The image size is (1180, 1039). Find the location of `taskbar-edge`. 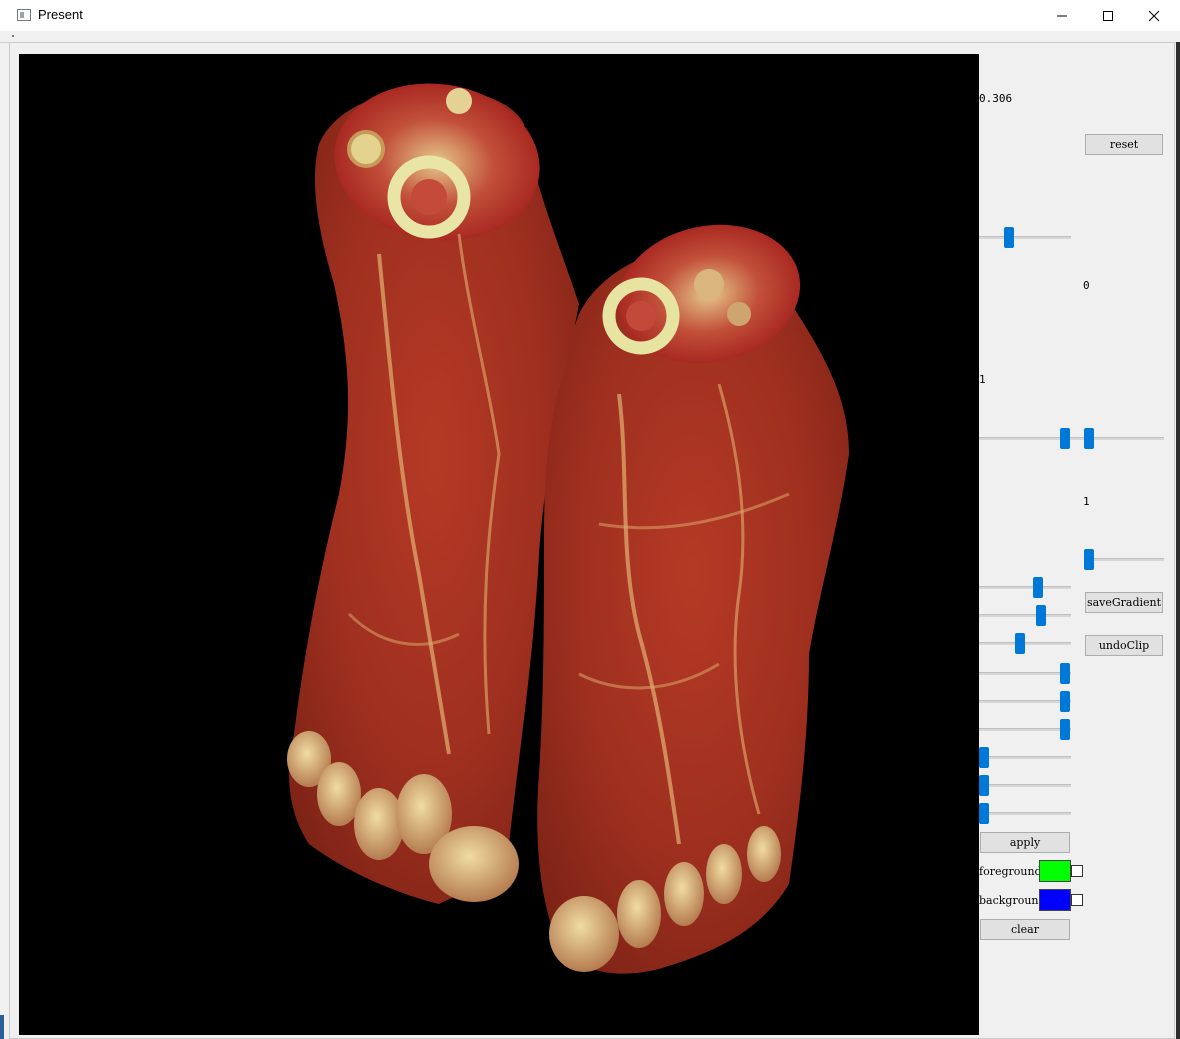

taskbar-edge is located at coordinates (2, 1027).